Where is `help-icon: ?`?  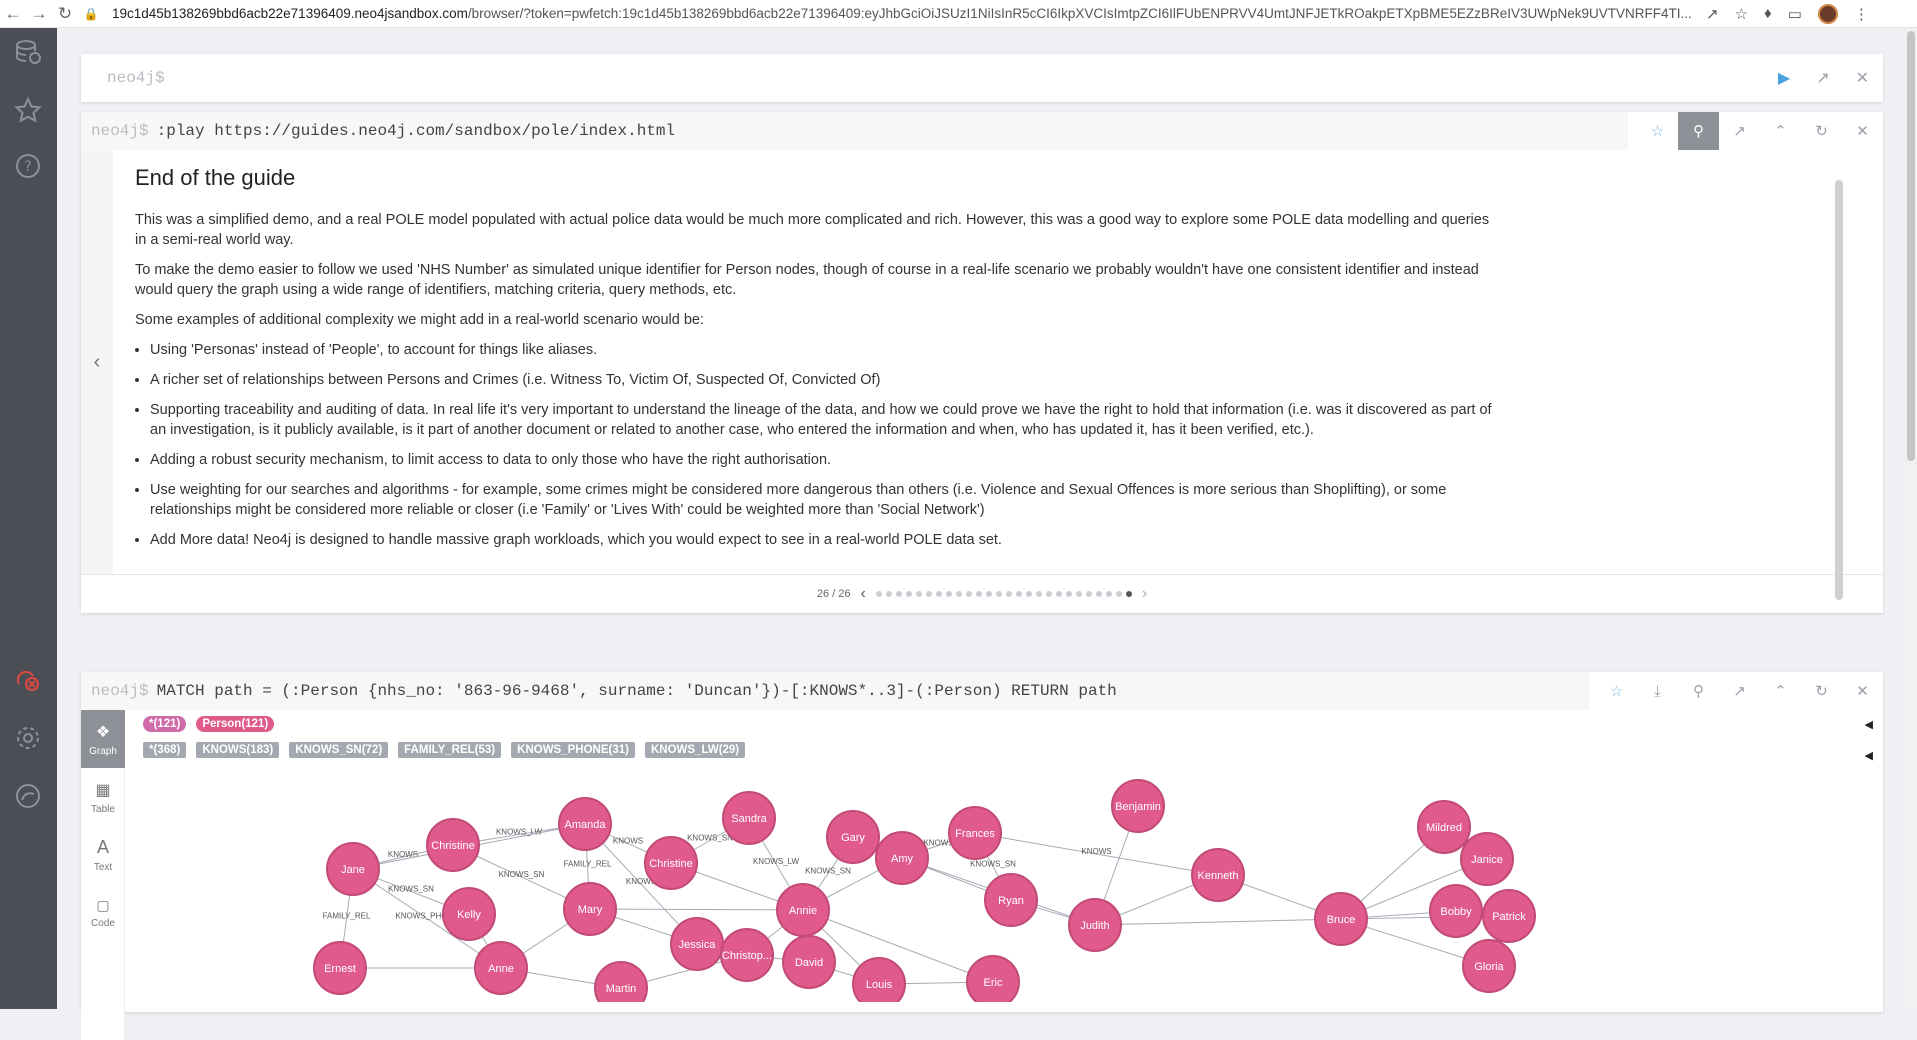
help-icon: ? is located at coordinates (28, 166).